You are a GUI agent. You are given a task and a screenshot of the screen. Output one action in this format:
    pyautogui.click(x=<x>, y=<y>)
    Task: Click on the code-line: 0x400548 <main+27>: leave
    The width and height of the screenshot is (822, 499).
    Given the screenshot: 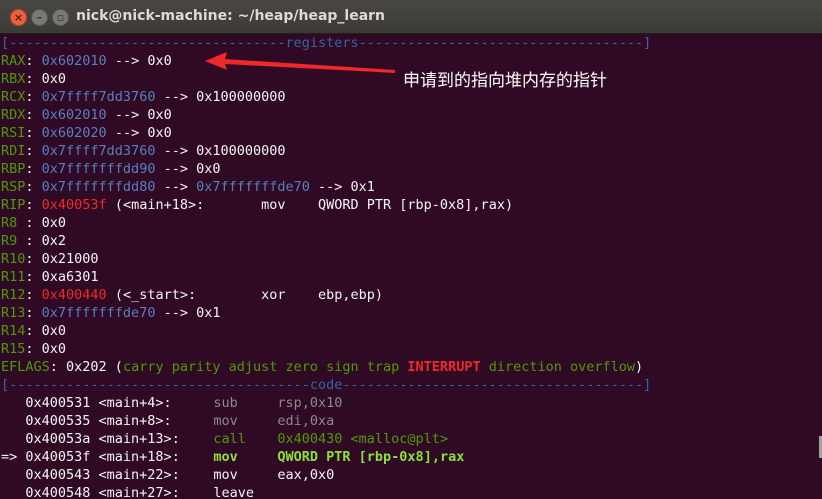 What is the action you would take?
    pyautogui.click(x=139, y=491)
    